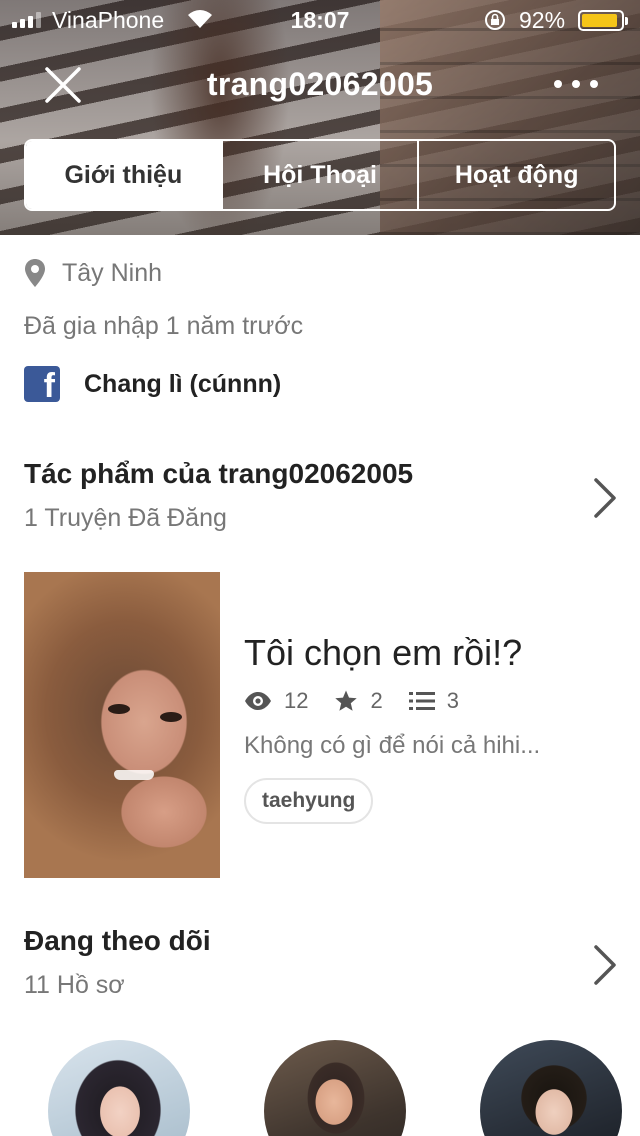 The image size is (640, 1136). I want to click on profile-username: trang02062005, so click(320, 84).